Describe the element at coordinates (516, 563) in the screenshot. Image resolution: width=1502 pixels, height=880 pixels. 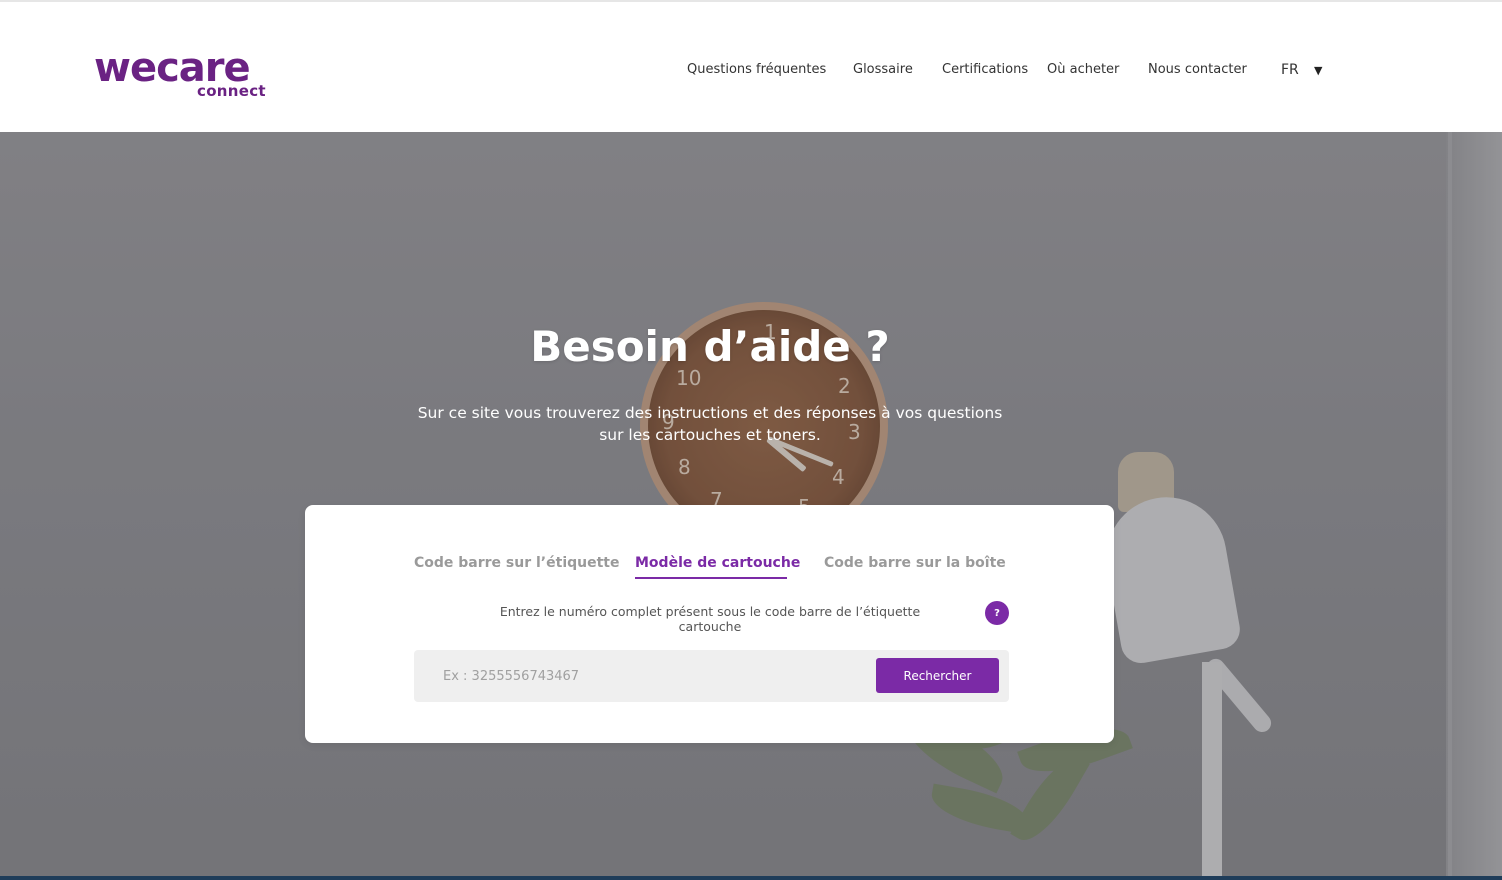
I see `tab-label-barcode: Code barre sur l’étiquette` at that location.